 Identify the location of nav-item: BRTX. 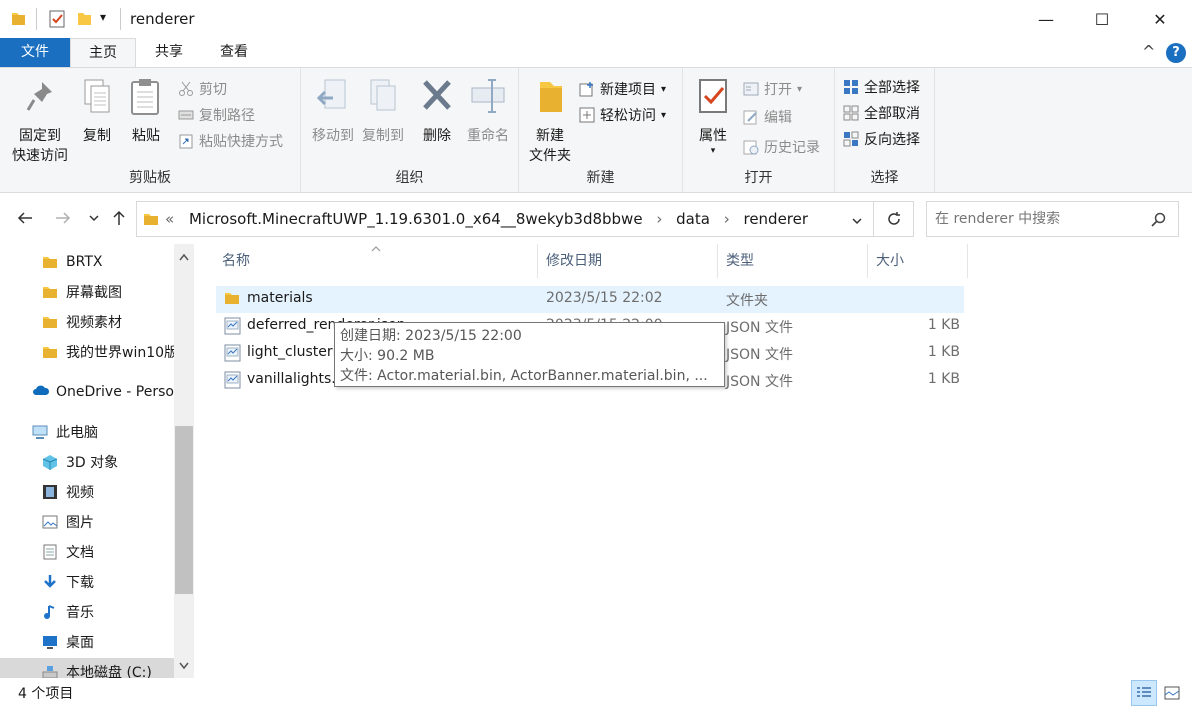
(87, 262).